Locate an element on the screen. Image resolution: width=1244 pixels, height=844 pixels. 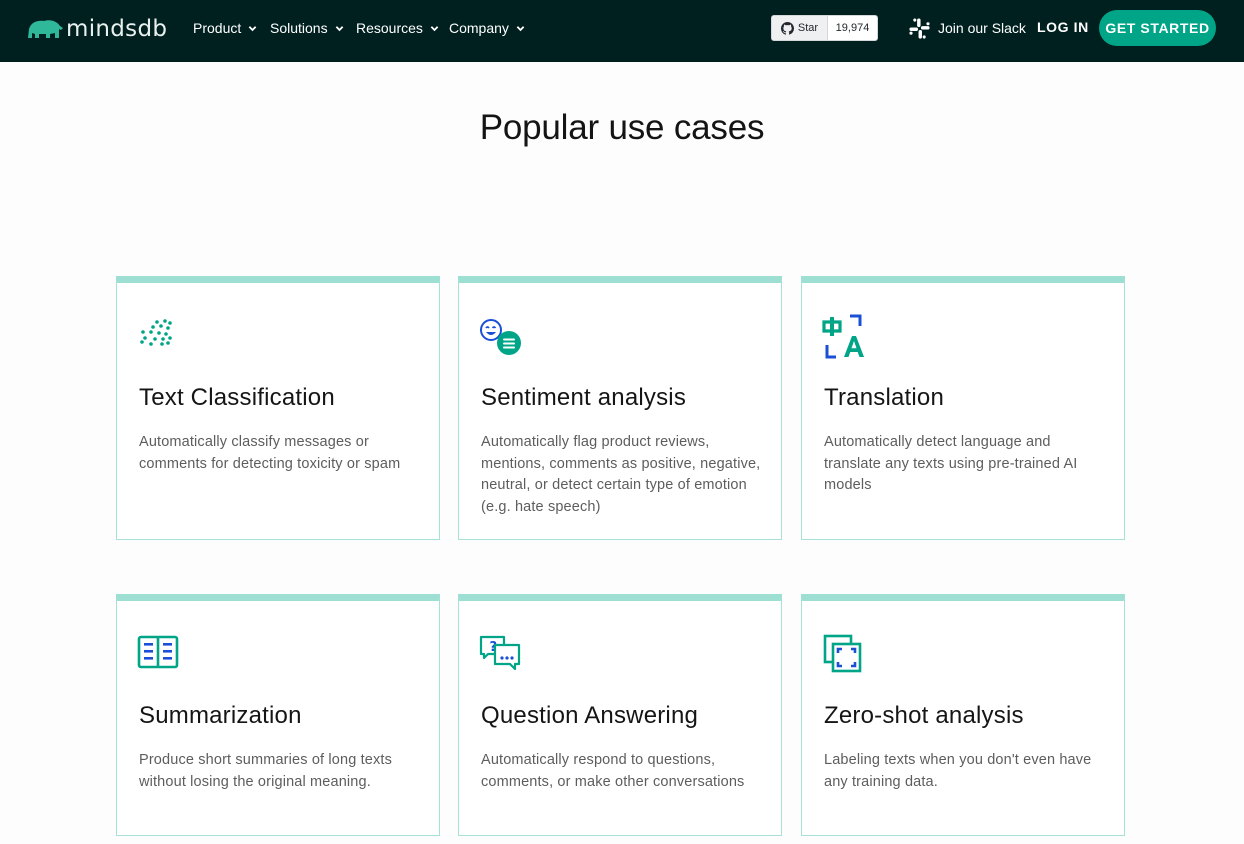
nav-menu-solutions: Solutions is located at coordinates (307, 28).